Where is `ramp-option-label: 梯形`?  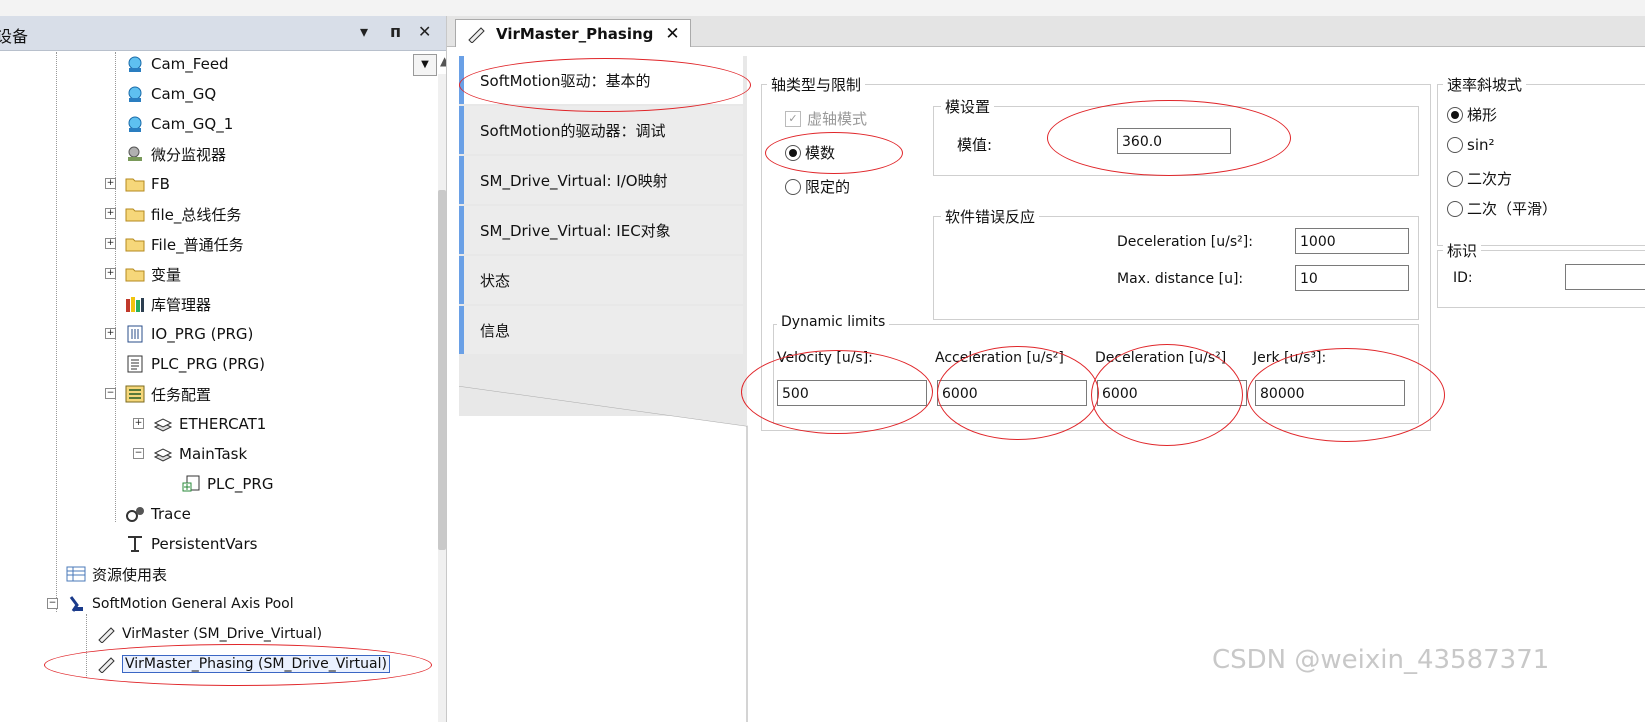 ramp-option-label: 梯形 is located at coordinates (1482, 115).